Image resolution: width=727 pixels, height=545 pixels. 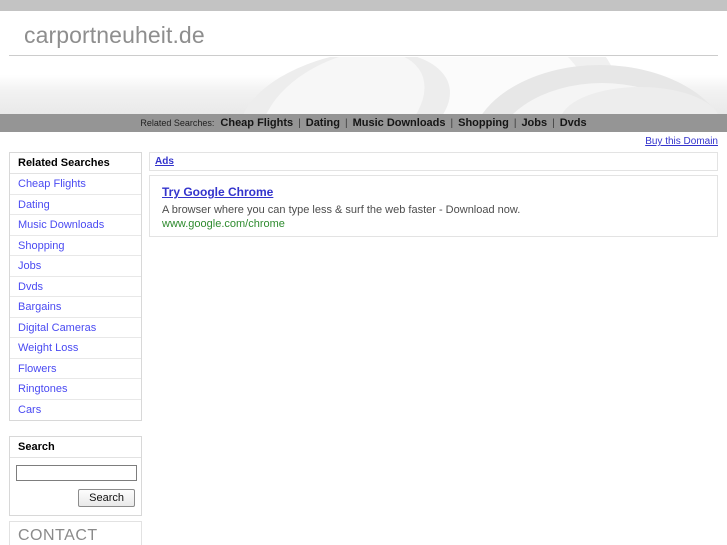 I want to click on sidebar-item-digital-cameras: Digital Cameras, so click(x=75, y=328).